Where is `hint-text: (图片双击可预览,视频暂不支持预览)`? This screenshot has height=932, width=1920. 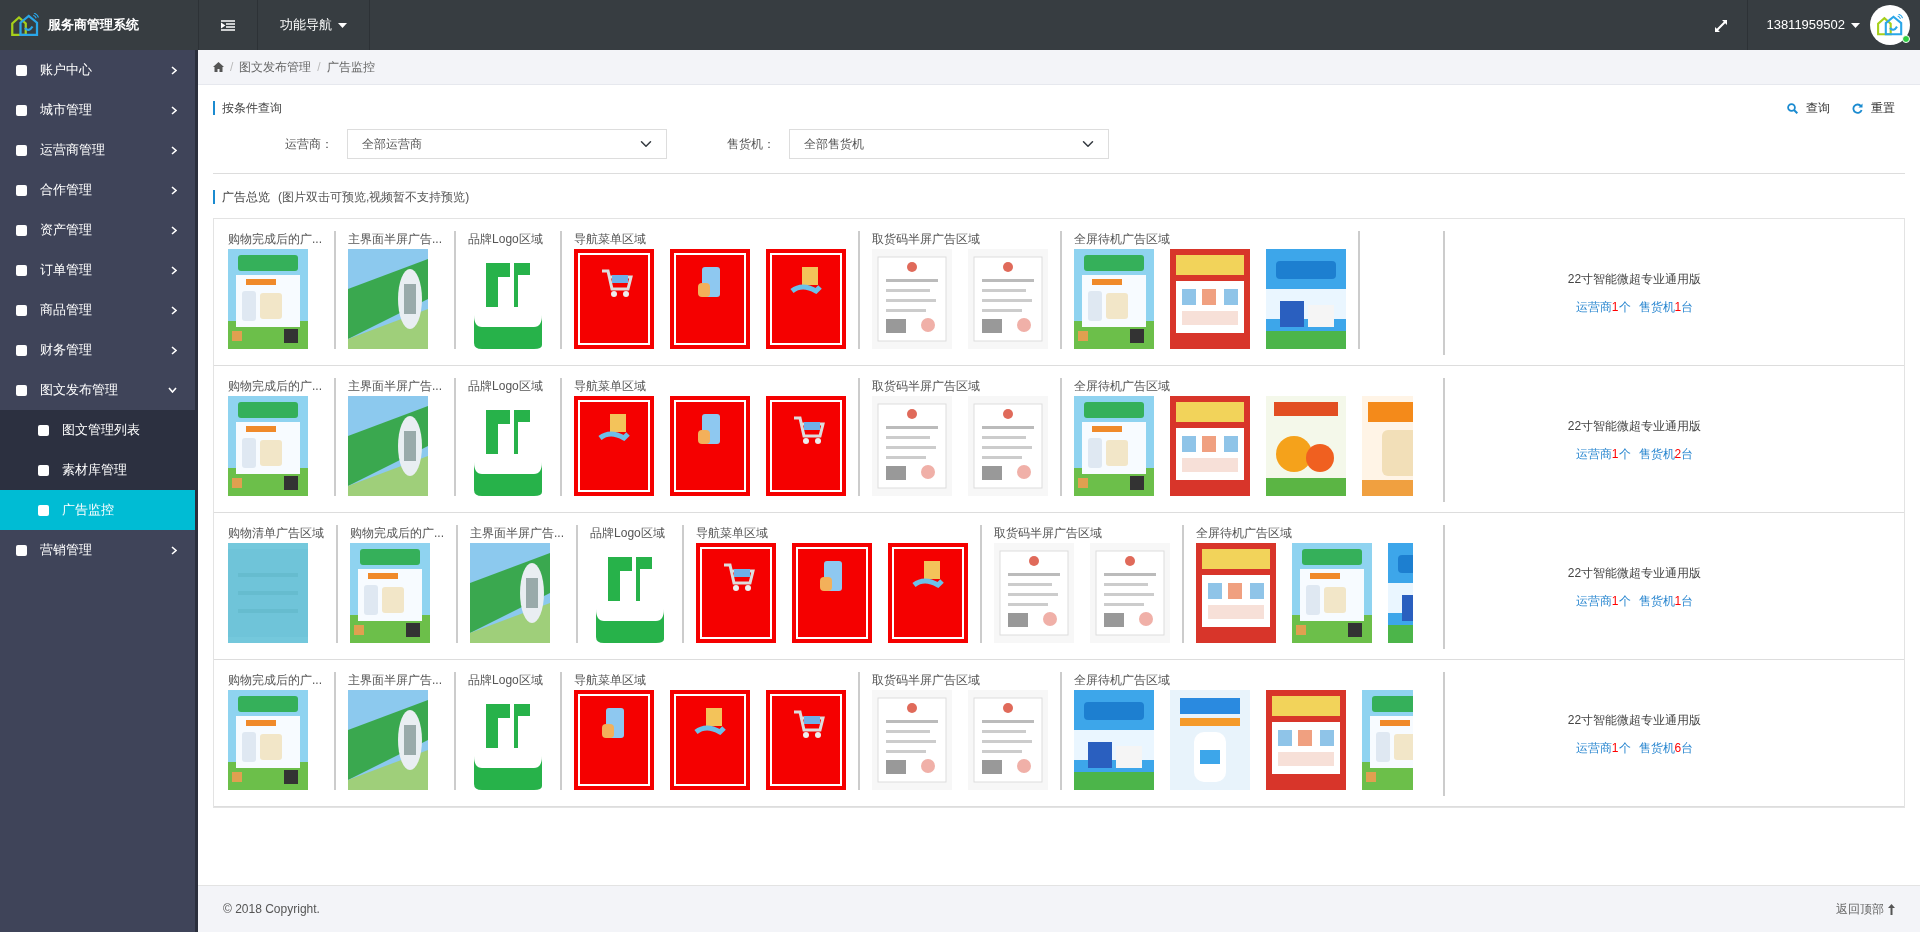 hint-text: (图片双击可预览,视频暂不支持预览) is located at coordinates (374, 197).